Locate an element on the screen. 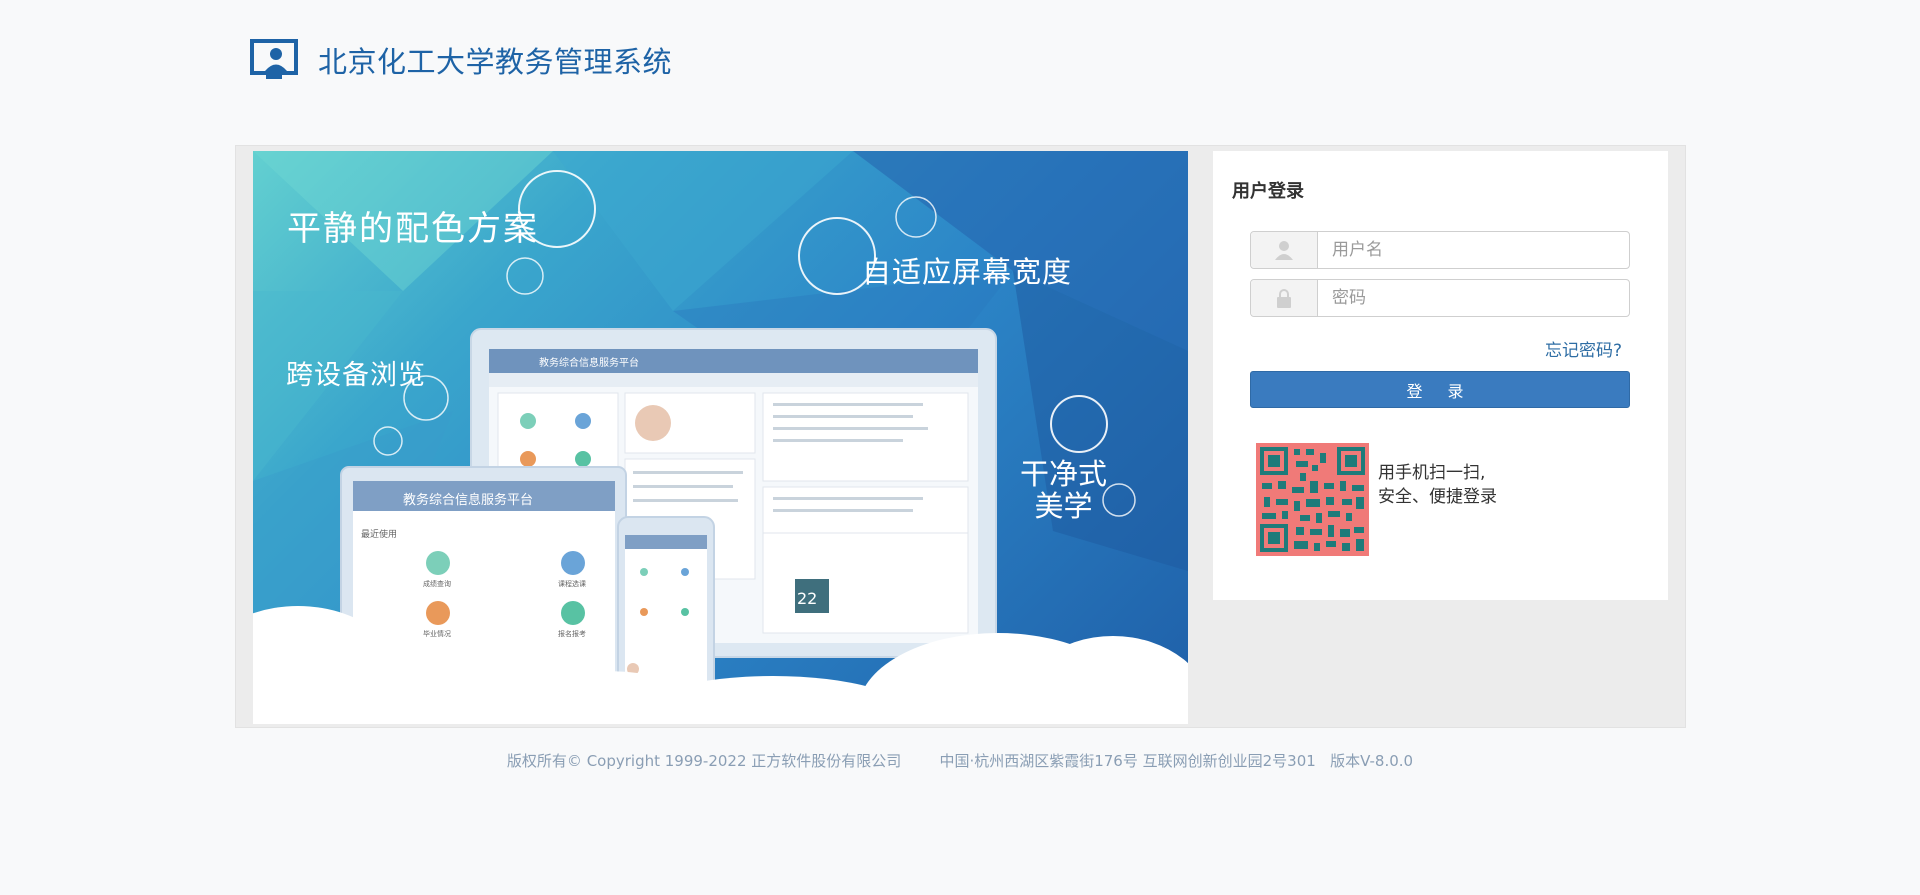  login-title: 用户登录 is located at coordinates (1268, 191).